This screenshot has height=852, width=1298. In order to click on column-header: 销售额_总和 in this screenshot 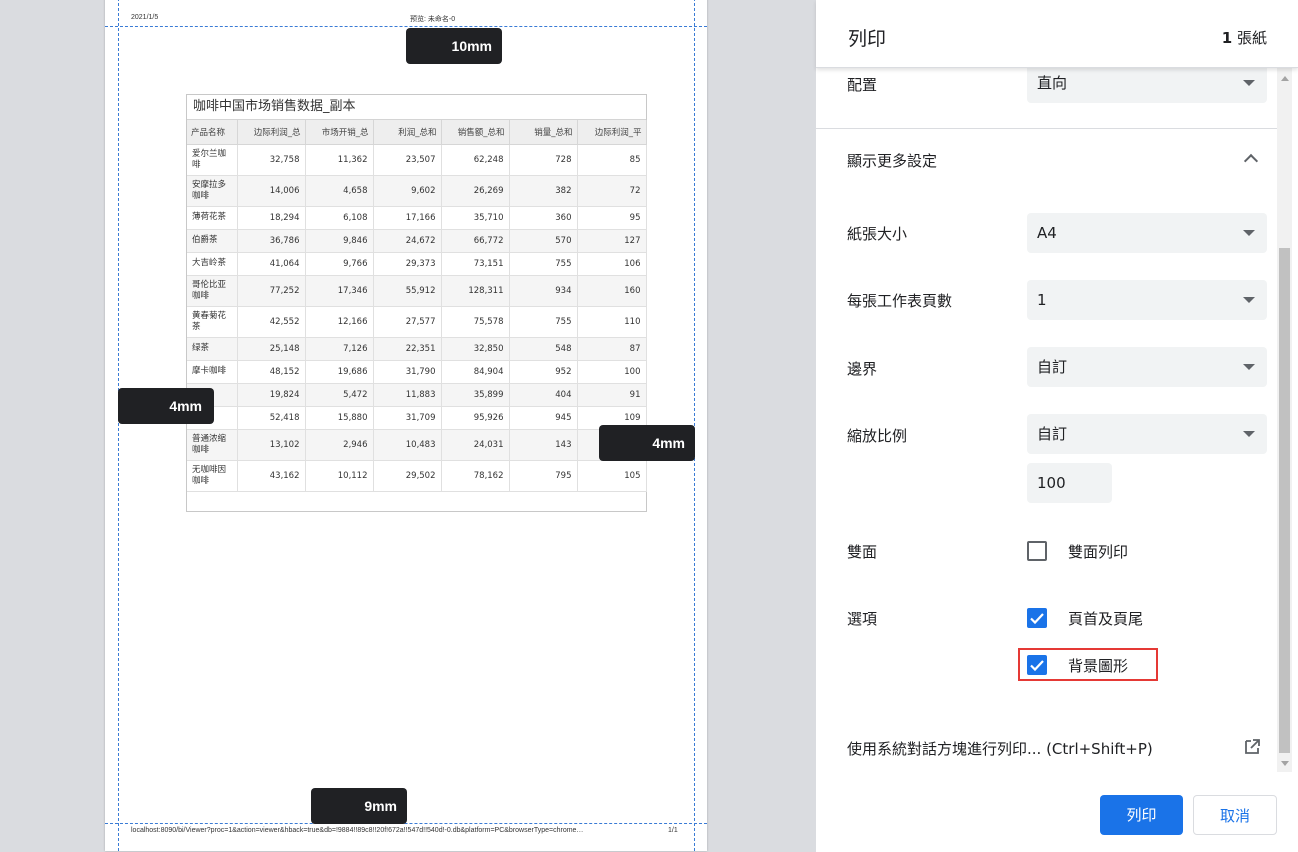, I will do `click(475, 132)`.